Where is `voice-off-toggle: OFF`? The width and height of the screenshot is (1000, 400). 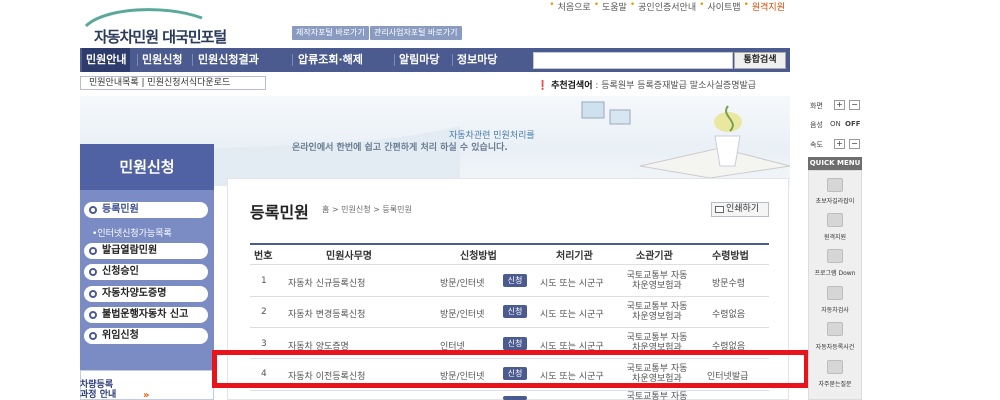
voice-off-toggle: OFF is located at coordinates (853, 124).